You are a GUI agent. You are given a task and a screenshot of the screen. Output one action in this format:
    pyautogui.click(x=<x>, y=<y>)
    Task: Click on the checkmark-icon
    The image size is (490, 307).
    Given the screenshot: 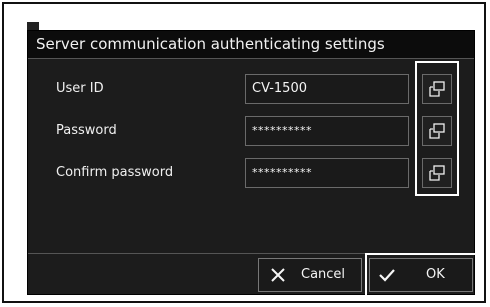 What is the action you would take?
    pyautogui.click(x=387, y=275)
    